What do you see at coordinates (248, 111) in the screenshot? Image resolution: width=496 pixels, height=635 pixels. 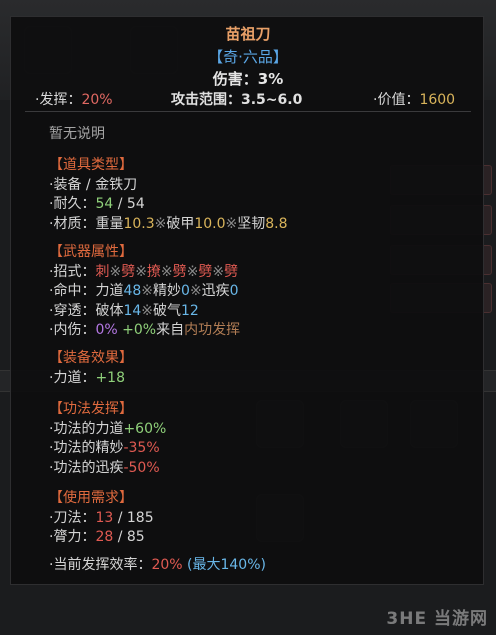 I see `header-divider` at bounding box center [248, 111].